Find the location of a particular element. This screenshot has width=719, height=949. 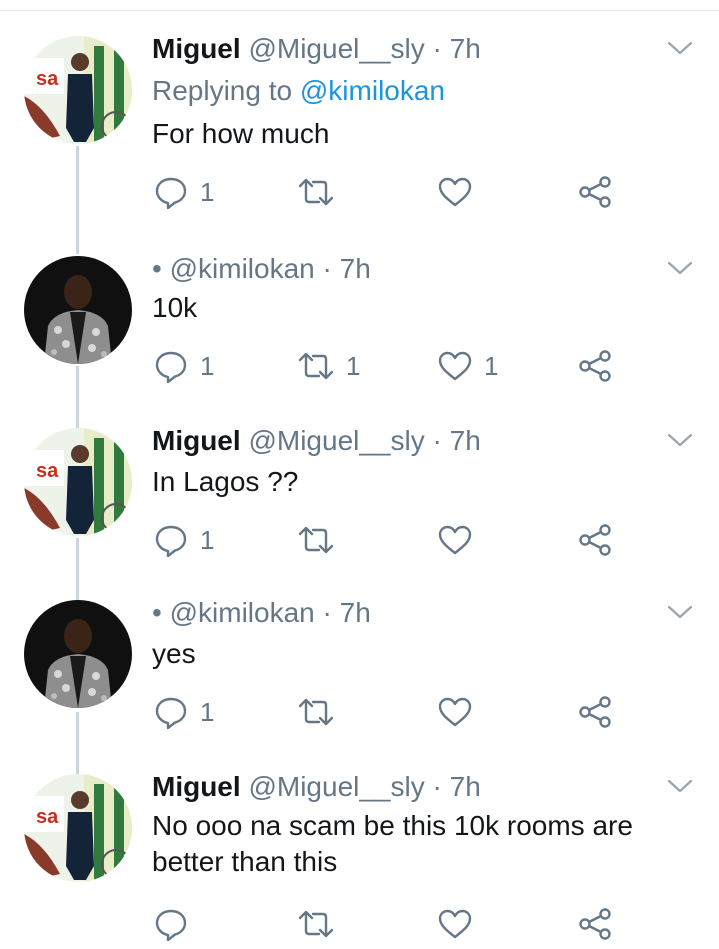

like-button: 1 is located at coordinates (468, 366).